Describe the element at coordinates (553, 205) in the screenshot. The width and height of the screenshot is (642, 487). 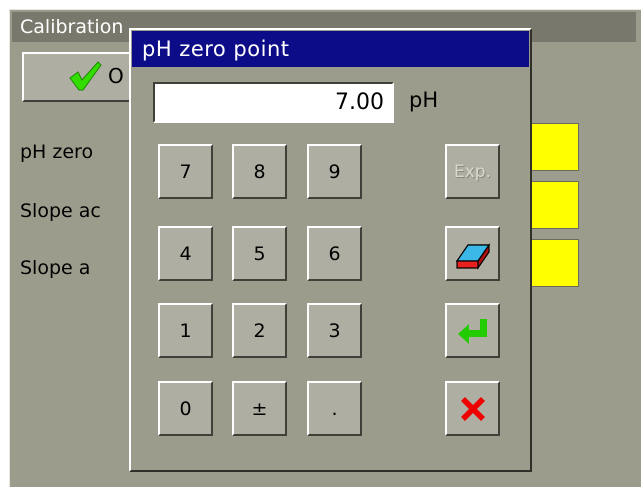
I see `slope-1-value-field` at that location.